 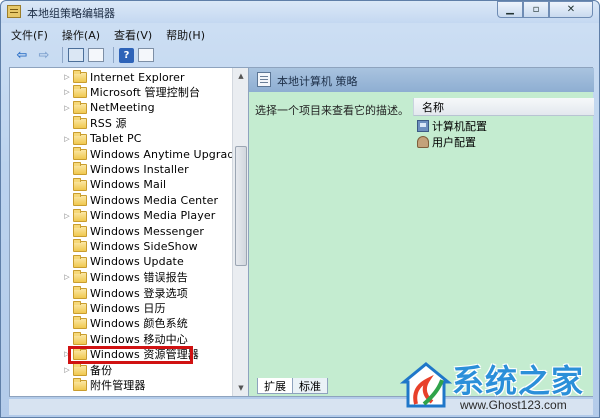 I want to click on list-item-computer-config: 计算机配置, so click(x=452, y=126).